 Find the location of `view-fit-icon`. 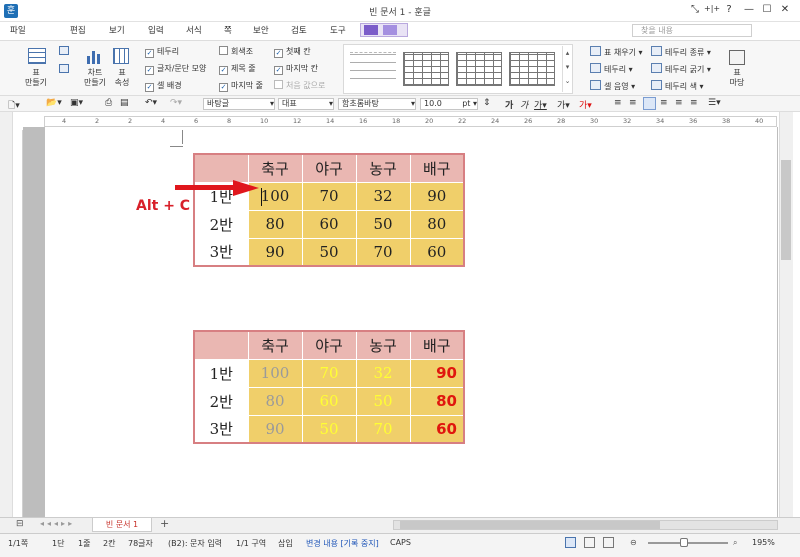

view-fit-icon is located at coordinates (589, 542).